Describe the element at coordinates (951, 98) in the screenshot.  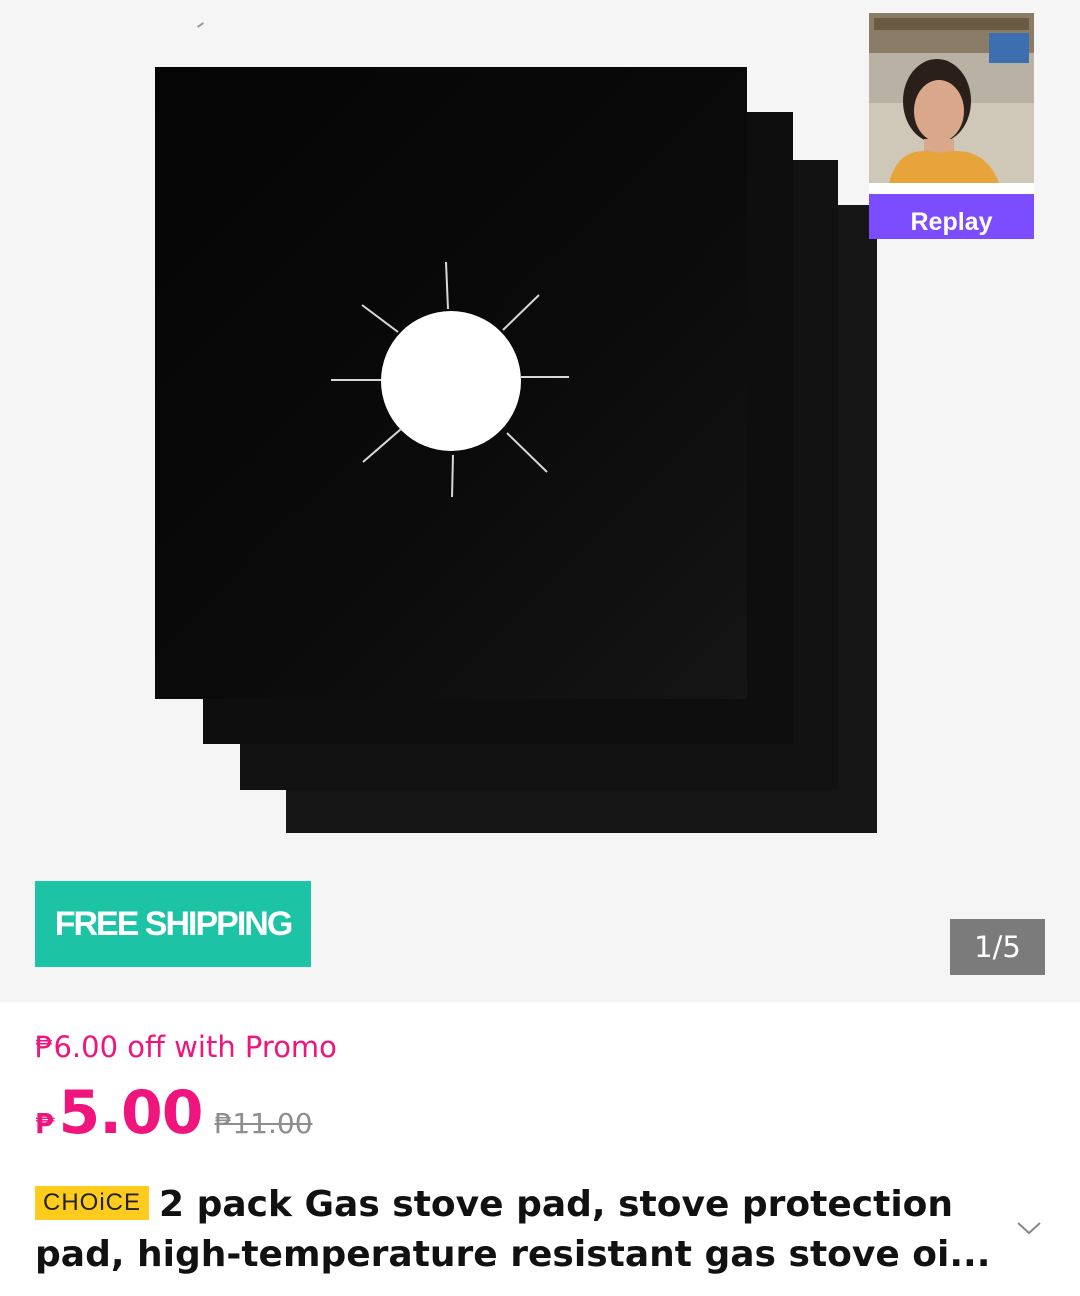
I see `video-thumbnail-icon` at that location.